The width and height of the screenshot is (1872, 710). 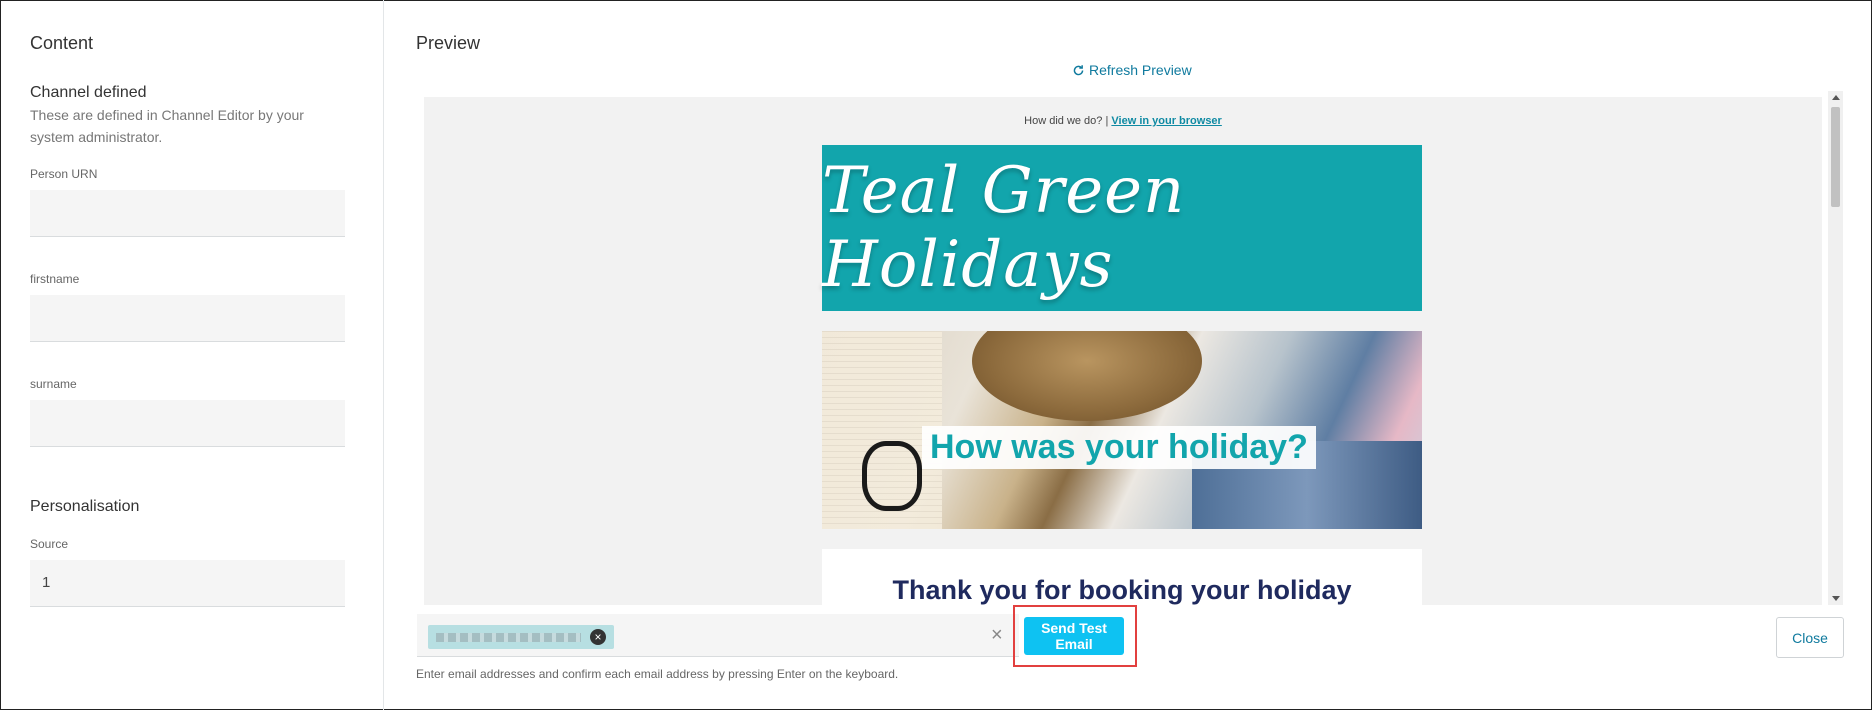 What do you see at coordinates (1166, 121) in the screenshot?
I see `view-in-browser-link: View in your browser` at bounding box center [1166, 121].